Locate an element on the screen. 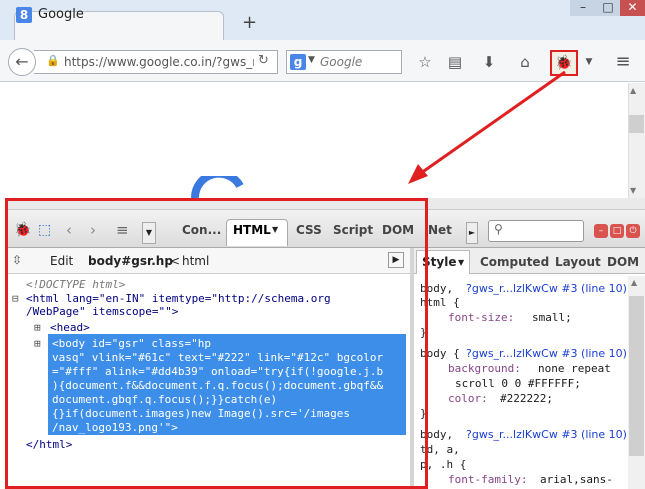 The width and height of the screenshot is (645, 489). minimize-button: – is located at coordinates (583, 8).